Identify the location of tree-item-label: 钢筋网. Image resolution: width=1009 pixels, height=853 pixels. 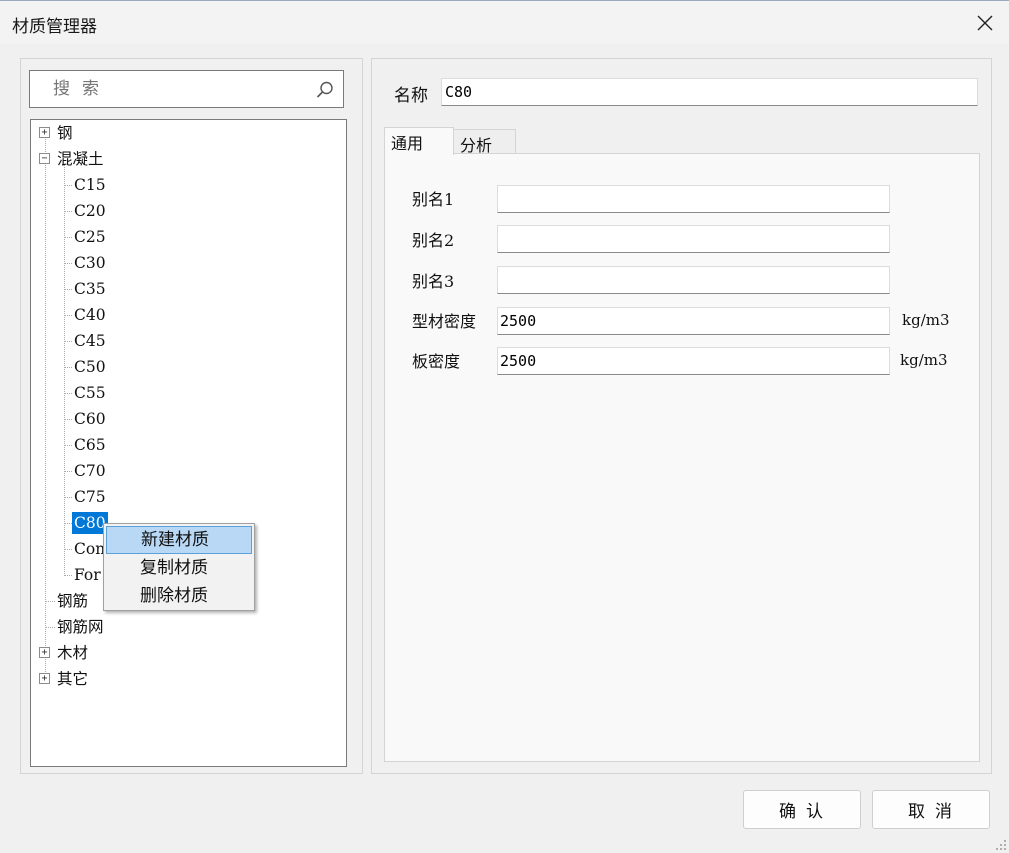
(80, 627).